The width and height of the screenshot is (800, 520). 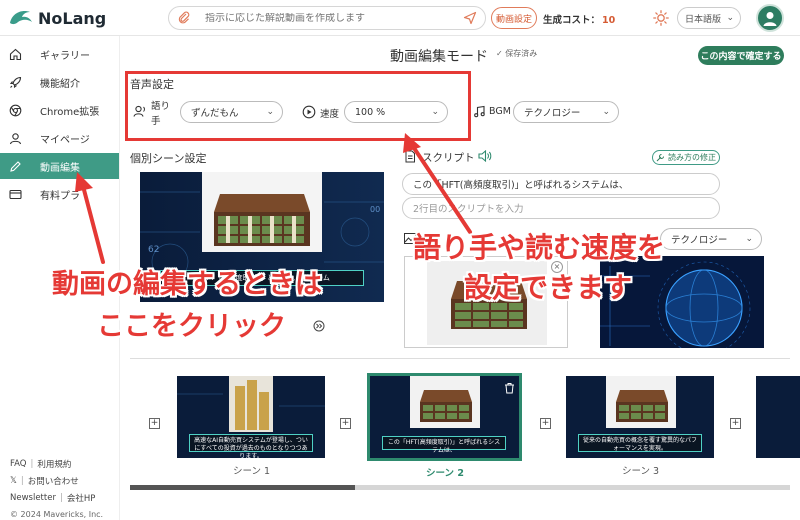 I want to click on bgm-select: テクノロジー ⌄, so click(x=566, y=112).